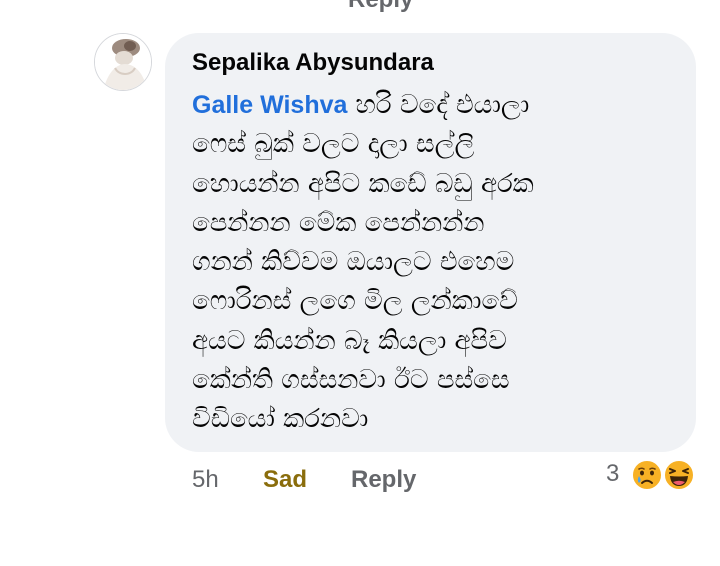  What do you see at coordinates (205, 480) in the screenshot?
I see `comment-timestamp: 5h` at bounding box center [205, 480].